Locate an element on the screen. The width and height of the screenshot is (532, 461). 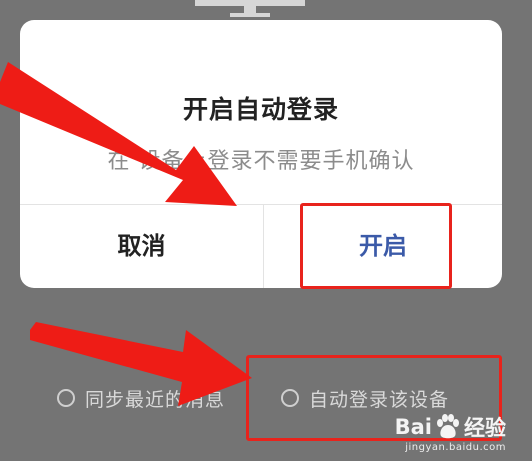
cancel-button: 取消 is located at coordinates (141, 246).